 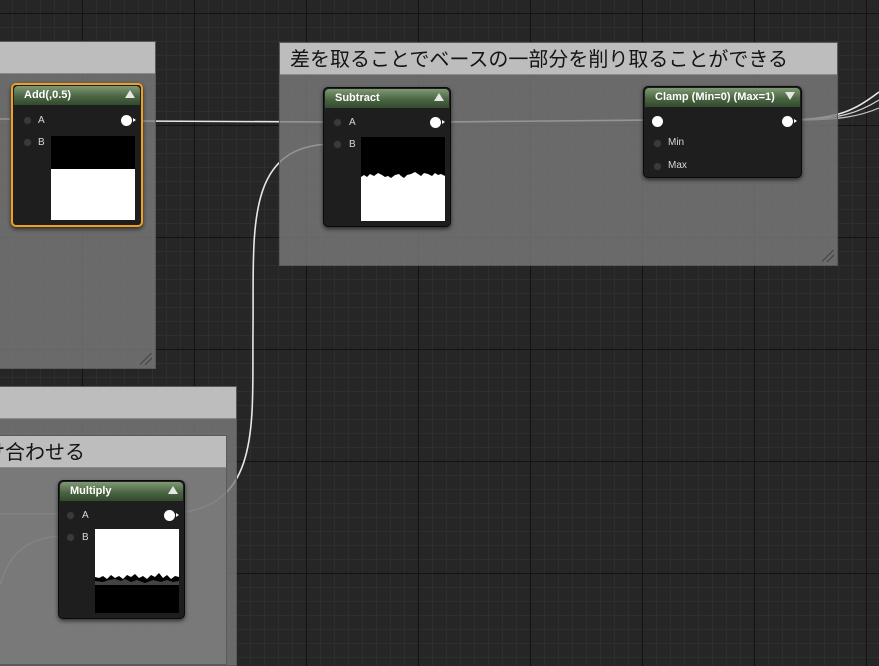 I want to click on comment-title: 差を取ることでベースの一部分を削り取ることができる, so click(x=558, y=59).